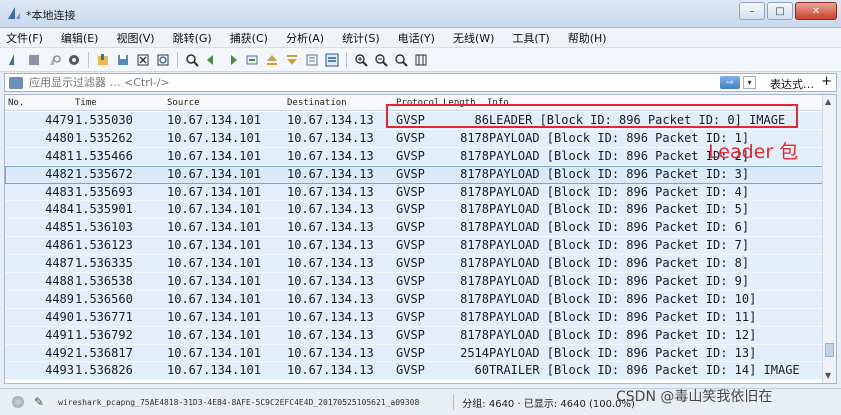  Describe the element at coordinates (143, 60) in the screenshot. I see `close-file-icon` at that location.